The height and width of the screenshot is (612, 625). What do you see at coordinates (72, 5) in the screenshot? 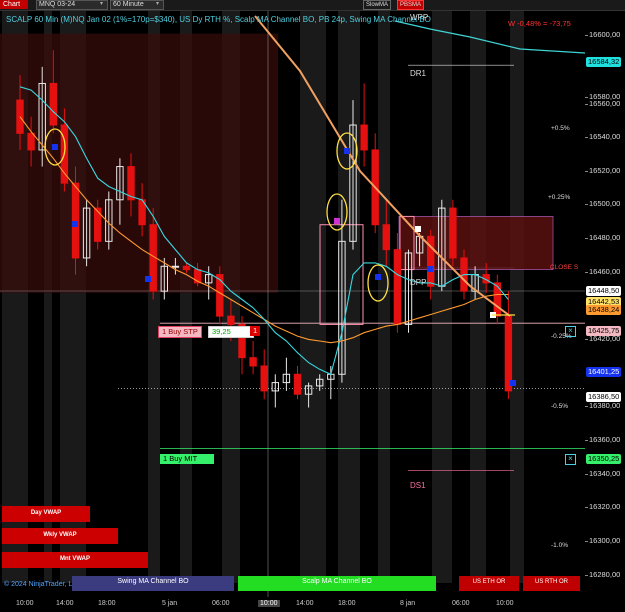
I see `instrument-selector: MNQ 03-24` at bounding box center [72, 5].